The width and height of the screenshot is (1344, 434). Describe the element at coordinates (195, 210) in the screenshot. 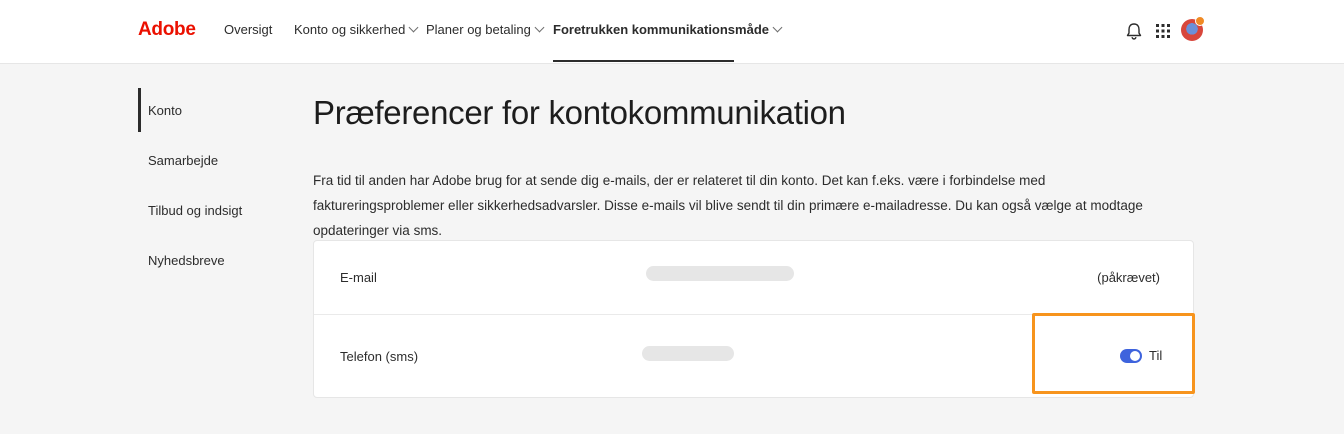

I see `sidebar-item-label: Tilbud og indsigt` at that location.